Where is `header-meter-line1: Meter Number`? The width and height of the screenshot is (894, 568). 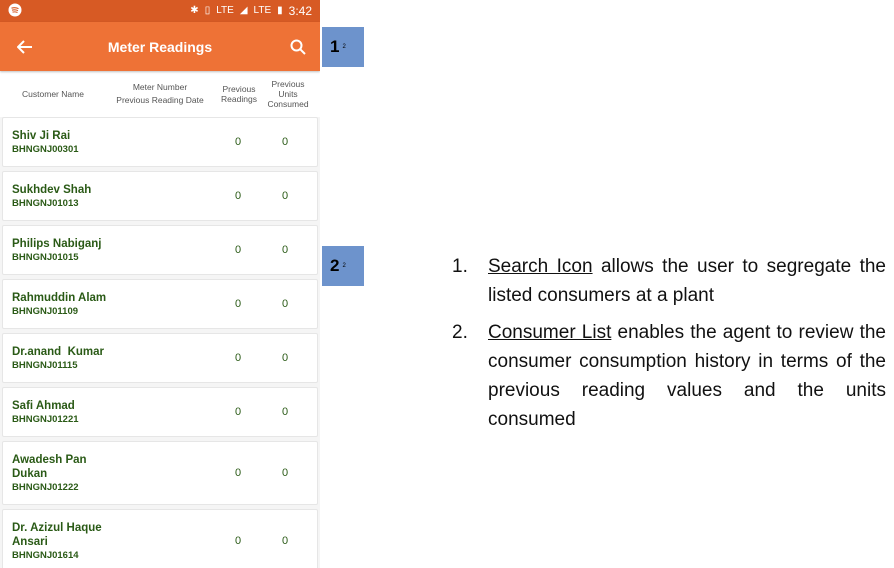
header-meter-line1: Meter Number is located at coordinates (160, 87).